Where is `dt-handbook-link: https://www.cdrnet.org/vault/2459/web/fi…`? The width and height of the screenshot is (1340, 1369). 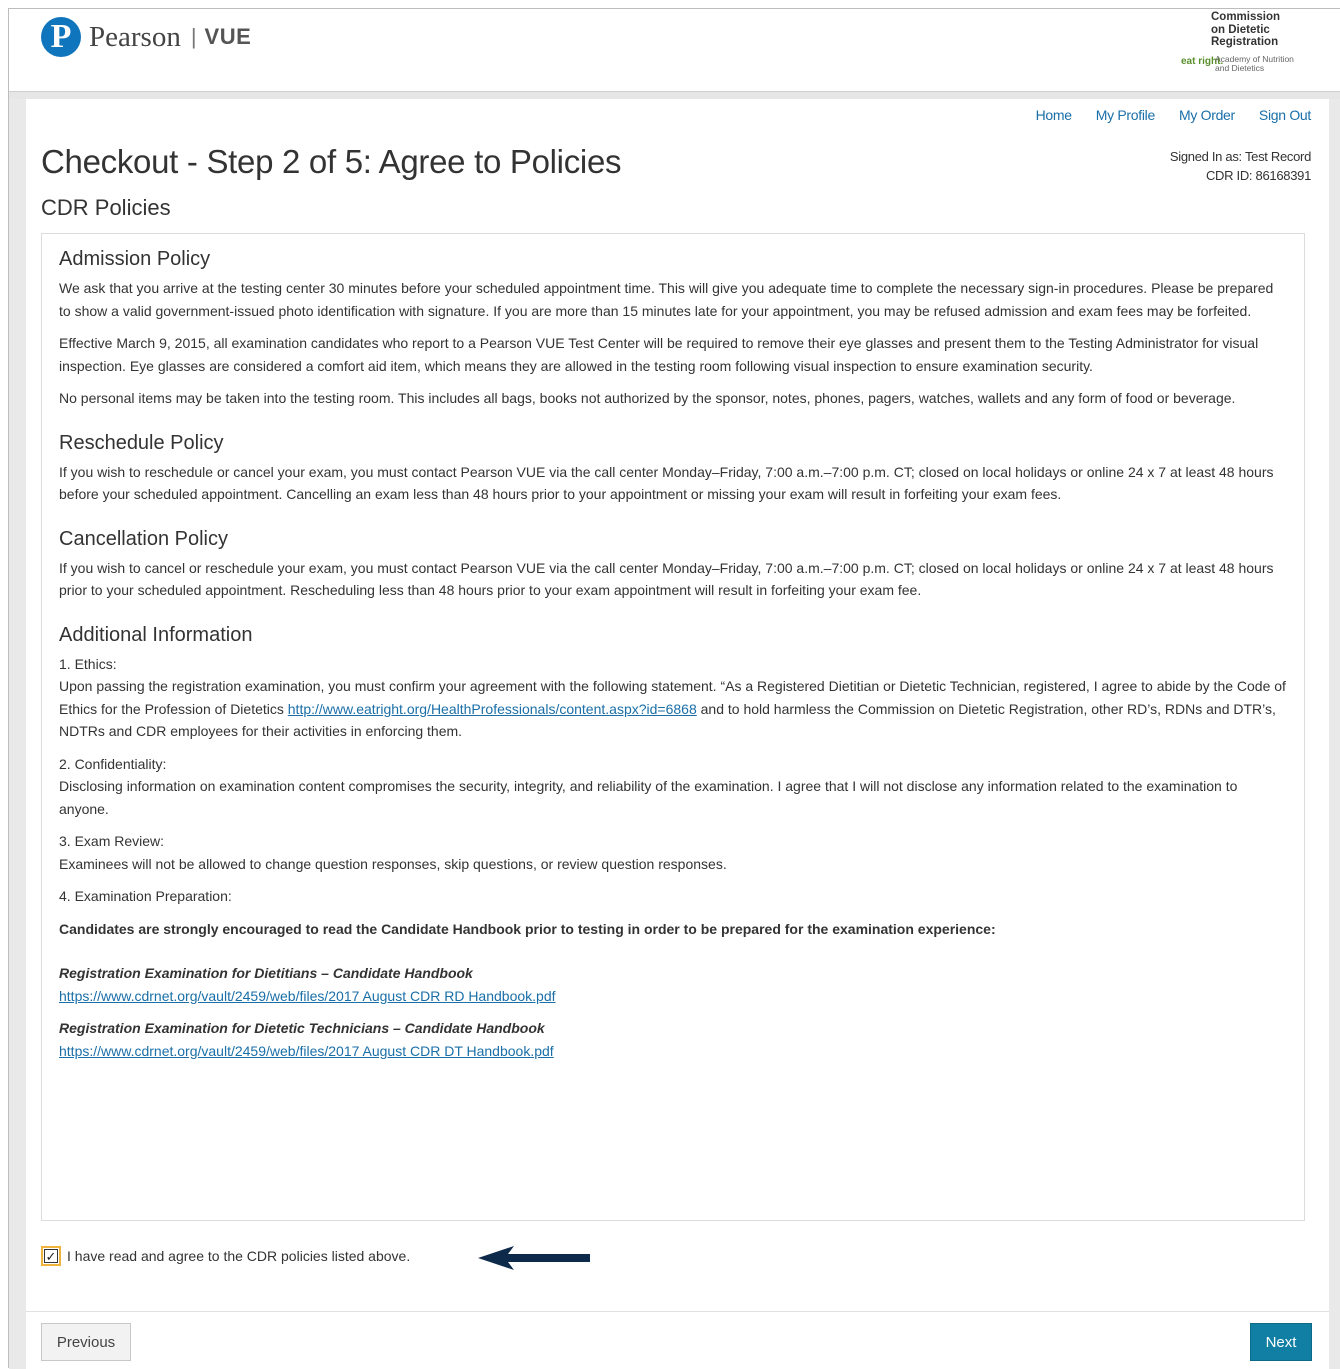
dt-handbook-link: https://www.cdrnet.org/vault/2459/web/fi… is located at coordinates (306, 1051).